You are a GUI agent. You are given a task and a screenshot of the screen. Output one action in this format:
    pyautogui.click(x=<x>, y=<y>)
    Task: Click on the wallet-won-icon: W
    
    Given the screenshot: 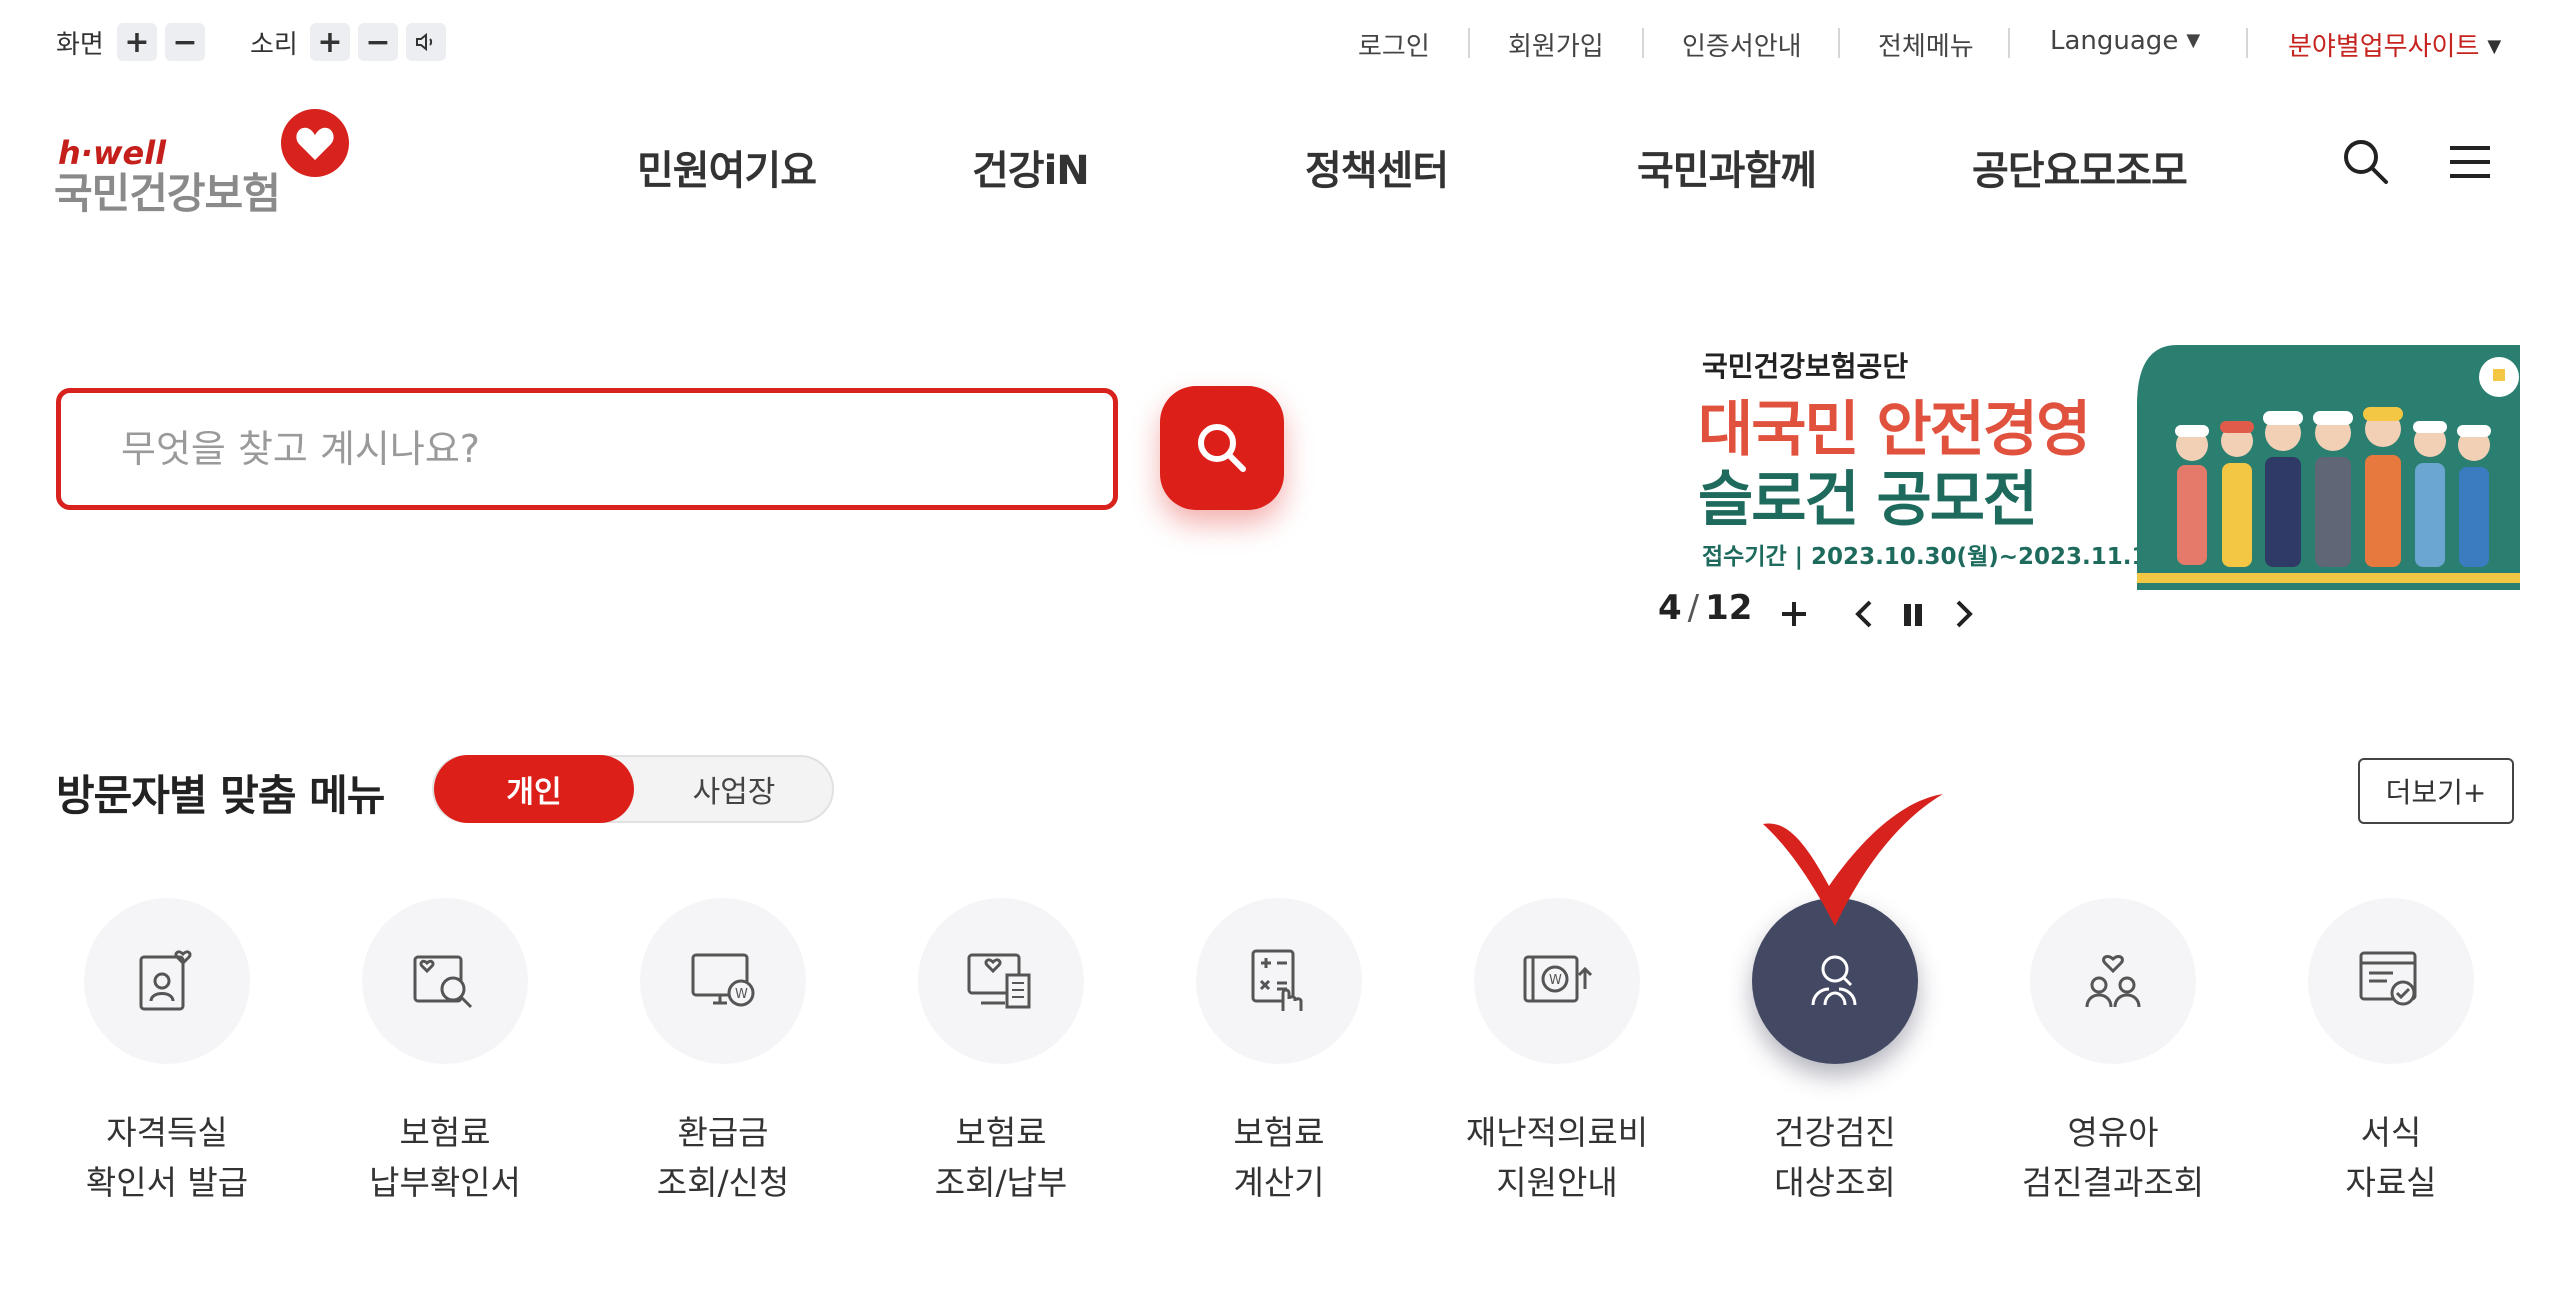 What is the action you would take?
    pyautogui.click(x=1558, y=979)
    